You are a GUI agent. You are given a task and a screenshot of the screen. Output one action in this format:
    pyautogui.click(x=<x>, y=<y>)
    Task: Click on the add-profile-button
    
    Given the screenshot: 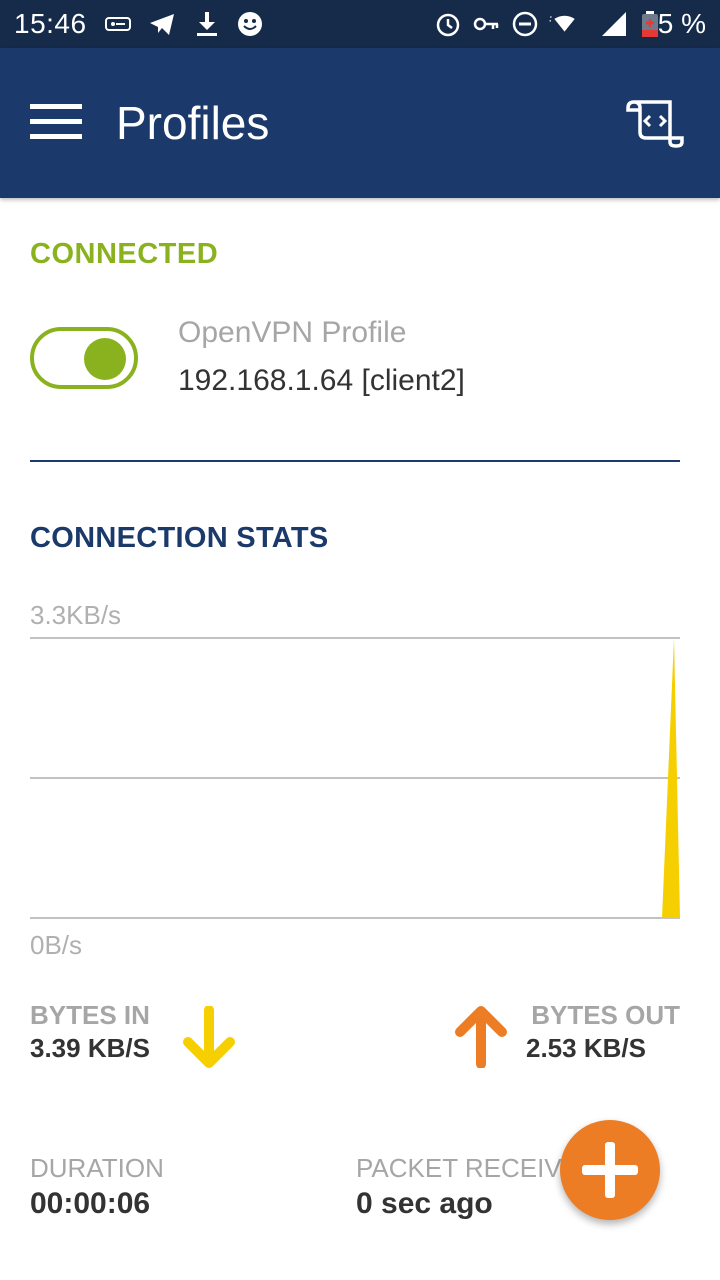 What is the action you would take?
    pyautogui.click(x=610, y=1170)
    